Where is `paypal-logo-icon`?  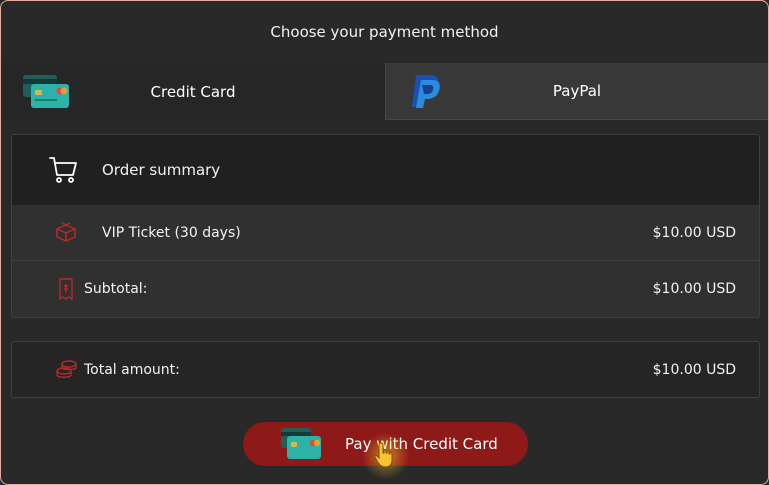 paypal-logo-icon is located at coordinates (426, 93).